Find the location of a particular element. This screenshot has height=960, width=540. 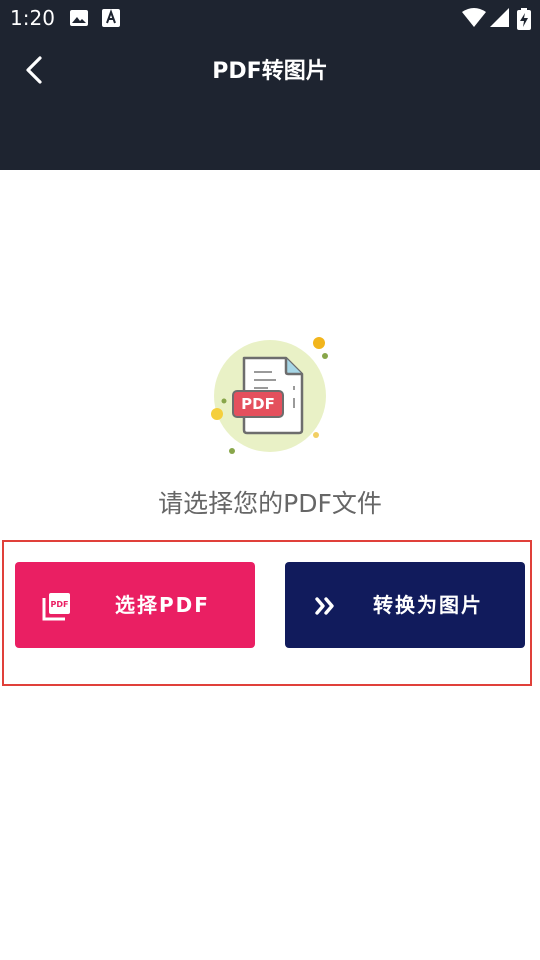

select-pdf-label: 选择PDF is located at coordinates (162, 605).